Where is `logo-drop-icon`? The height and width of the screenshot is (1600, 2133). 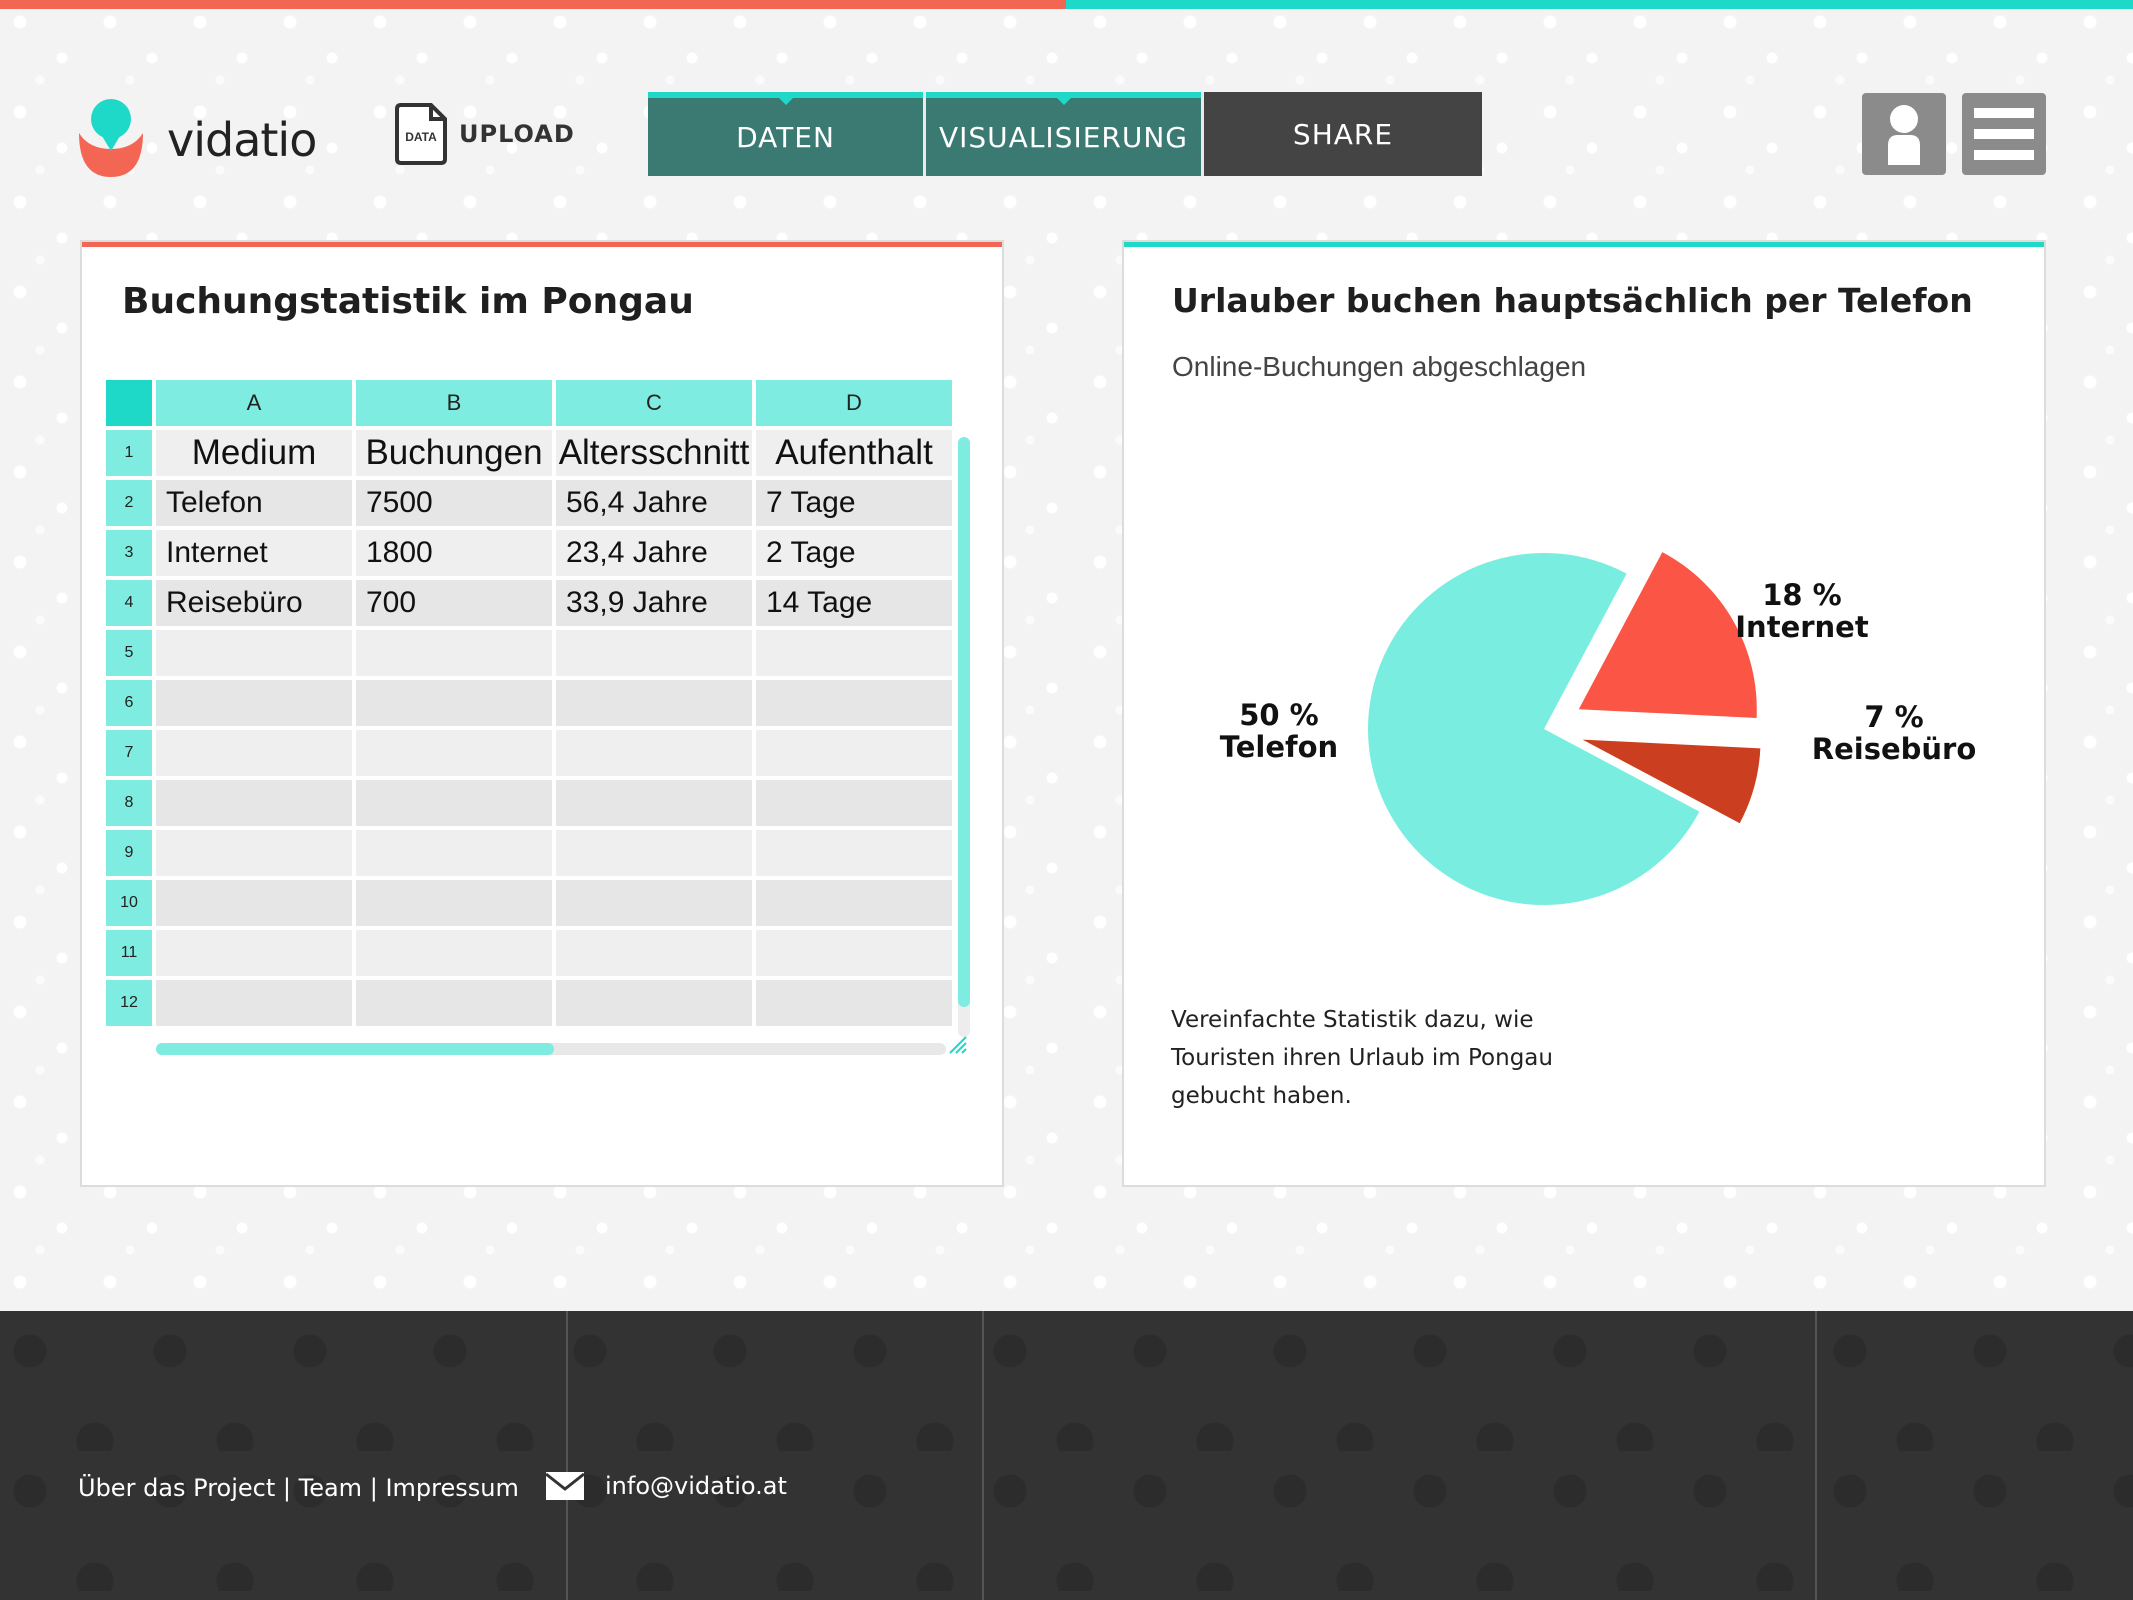
logo-drop-icon is located at coordinates (111, 138).